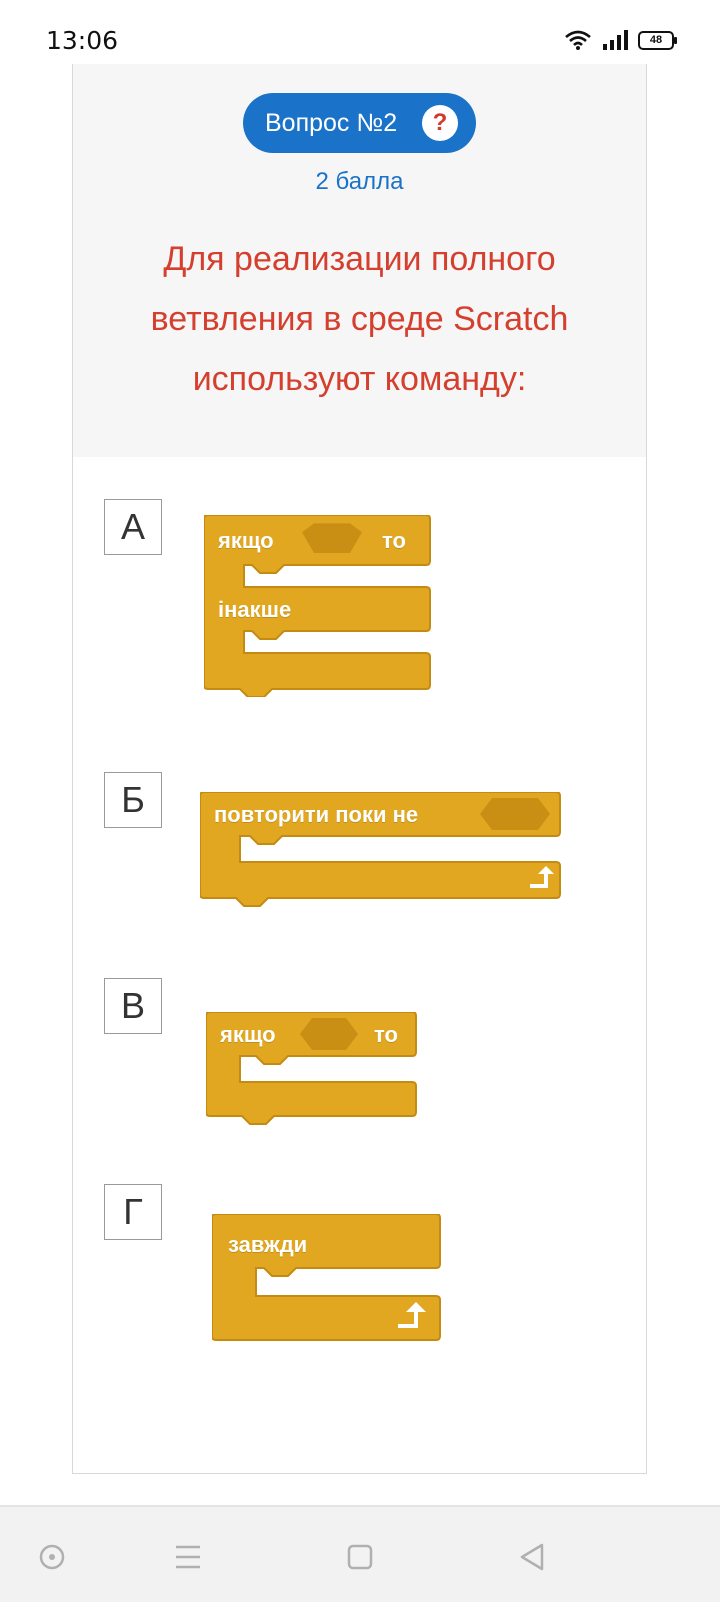 The height and width of the screenshot is (1602, 720). What do you see at coordinates (331, 122) in the screenshot?
I see `question-number-label: Вопрос №2` at bounding box center [331, 122].